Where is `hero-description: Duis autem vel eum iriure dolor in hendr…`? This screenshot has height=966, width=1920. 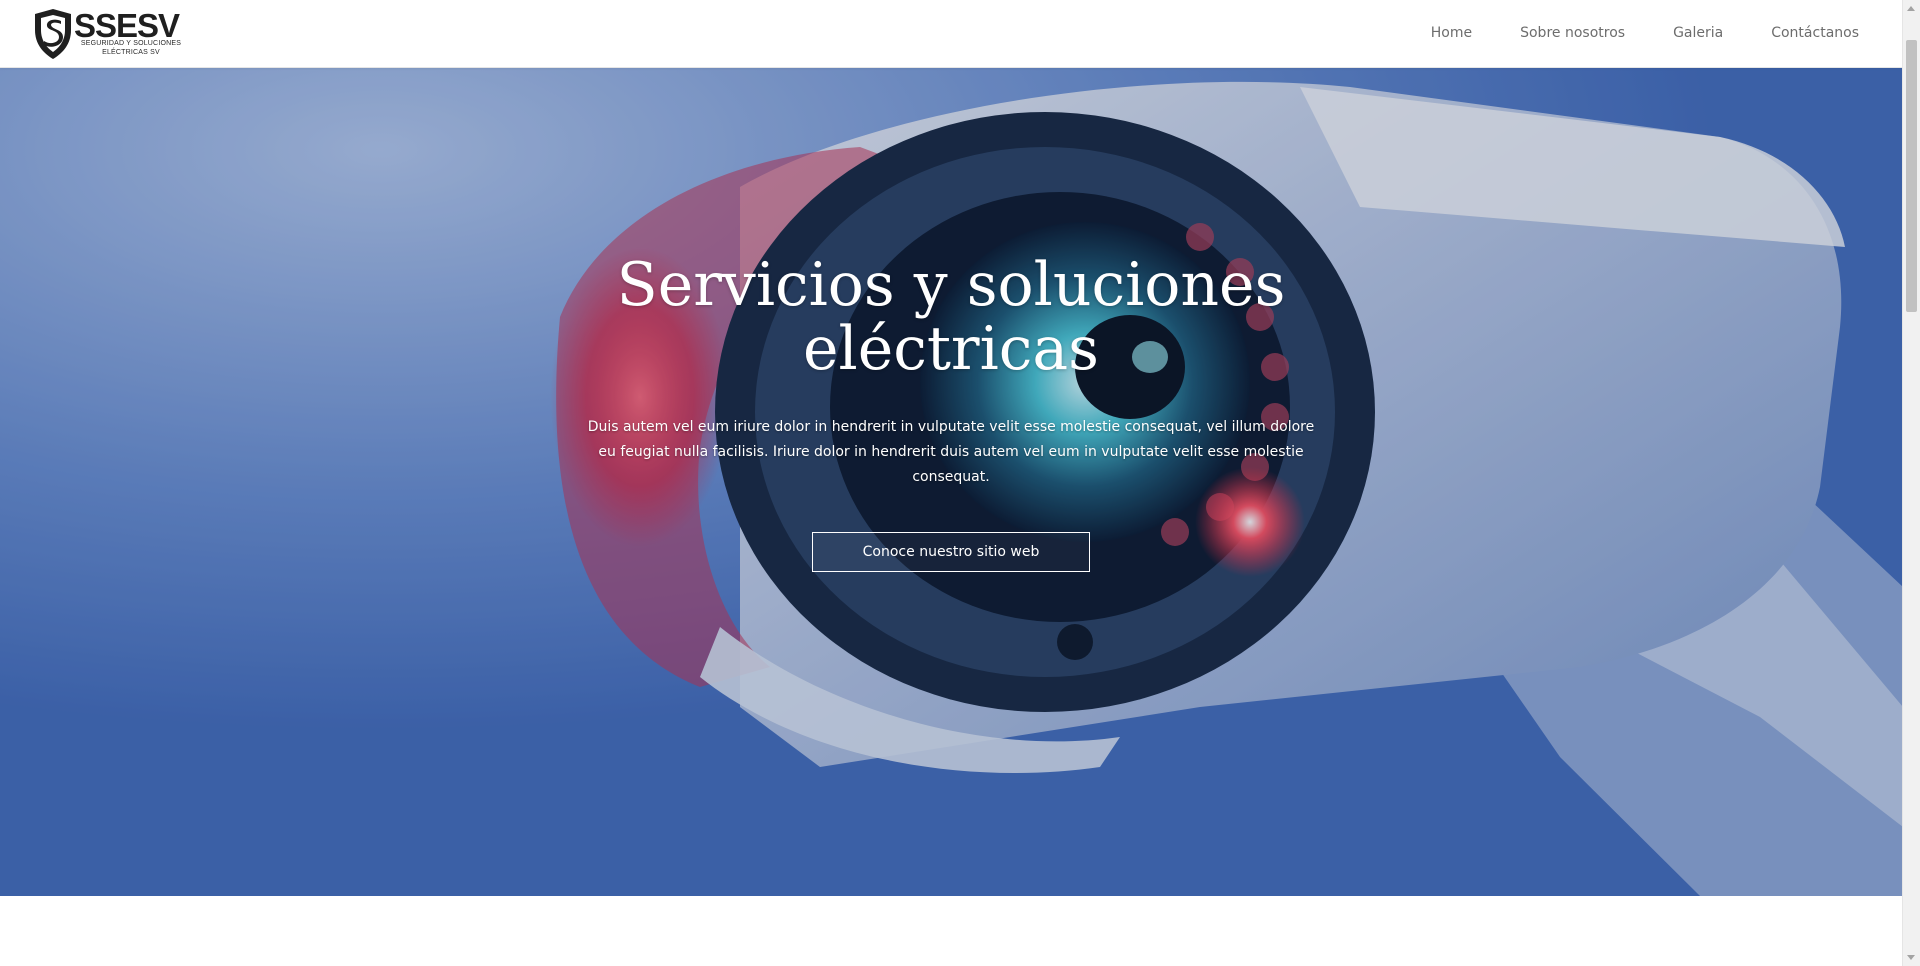 hero-description: Duis autem vel eum iriure dolor in hendr… is located at coordinates (951, 452).